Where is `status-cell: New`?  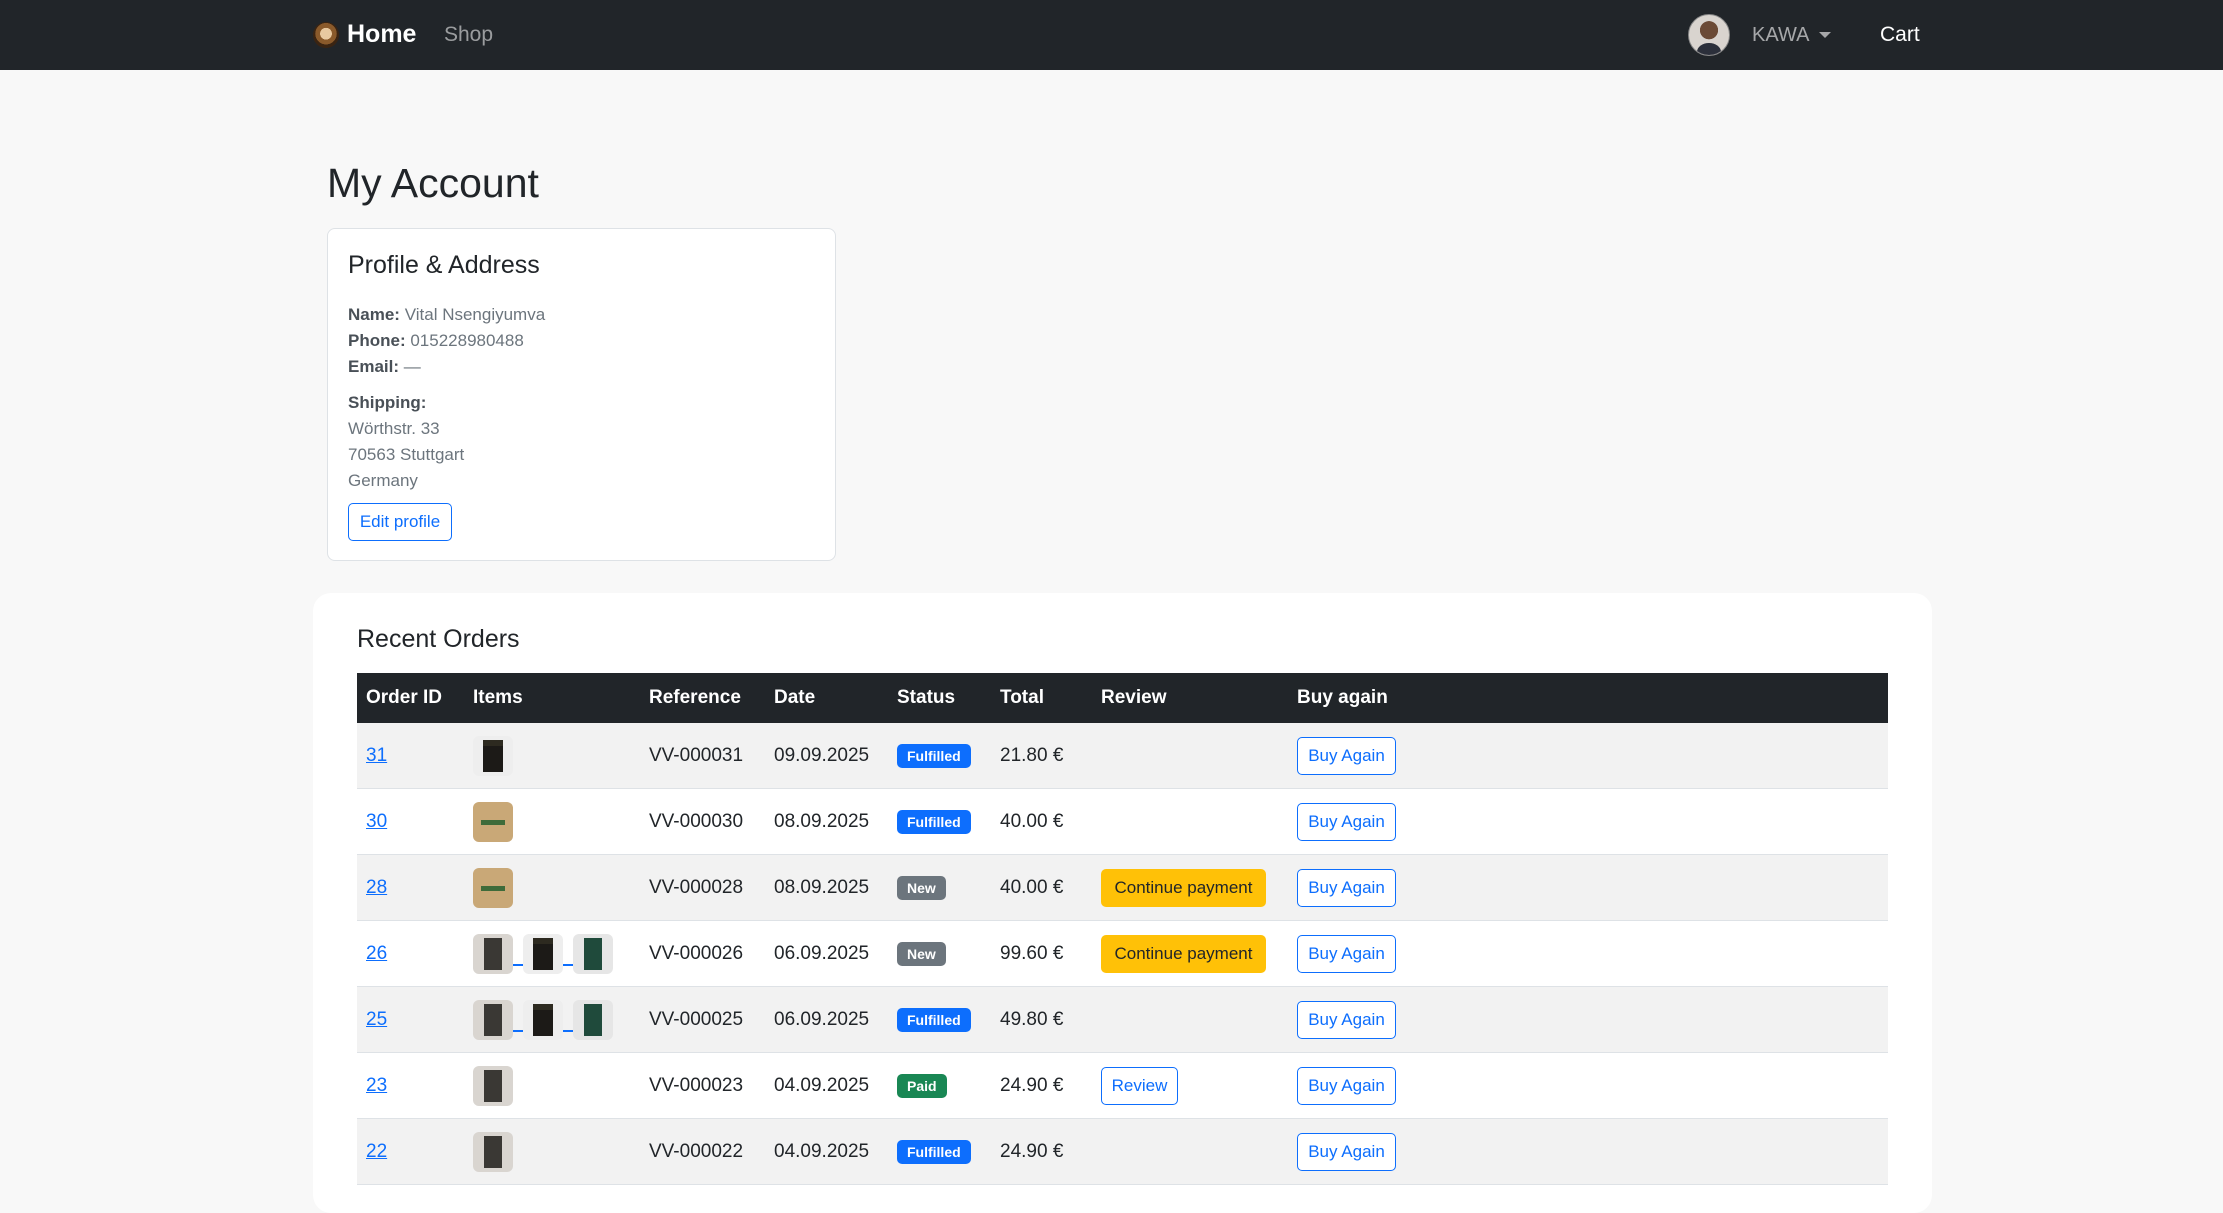 status-cell: New is located at coordinates (939, 953).